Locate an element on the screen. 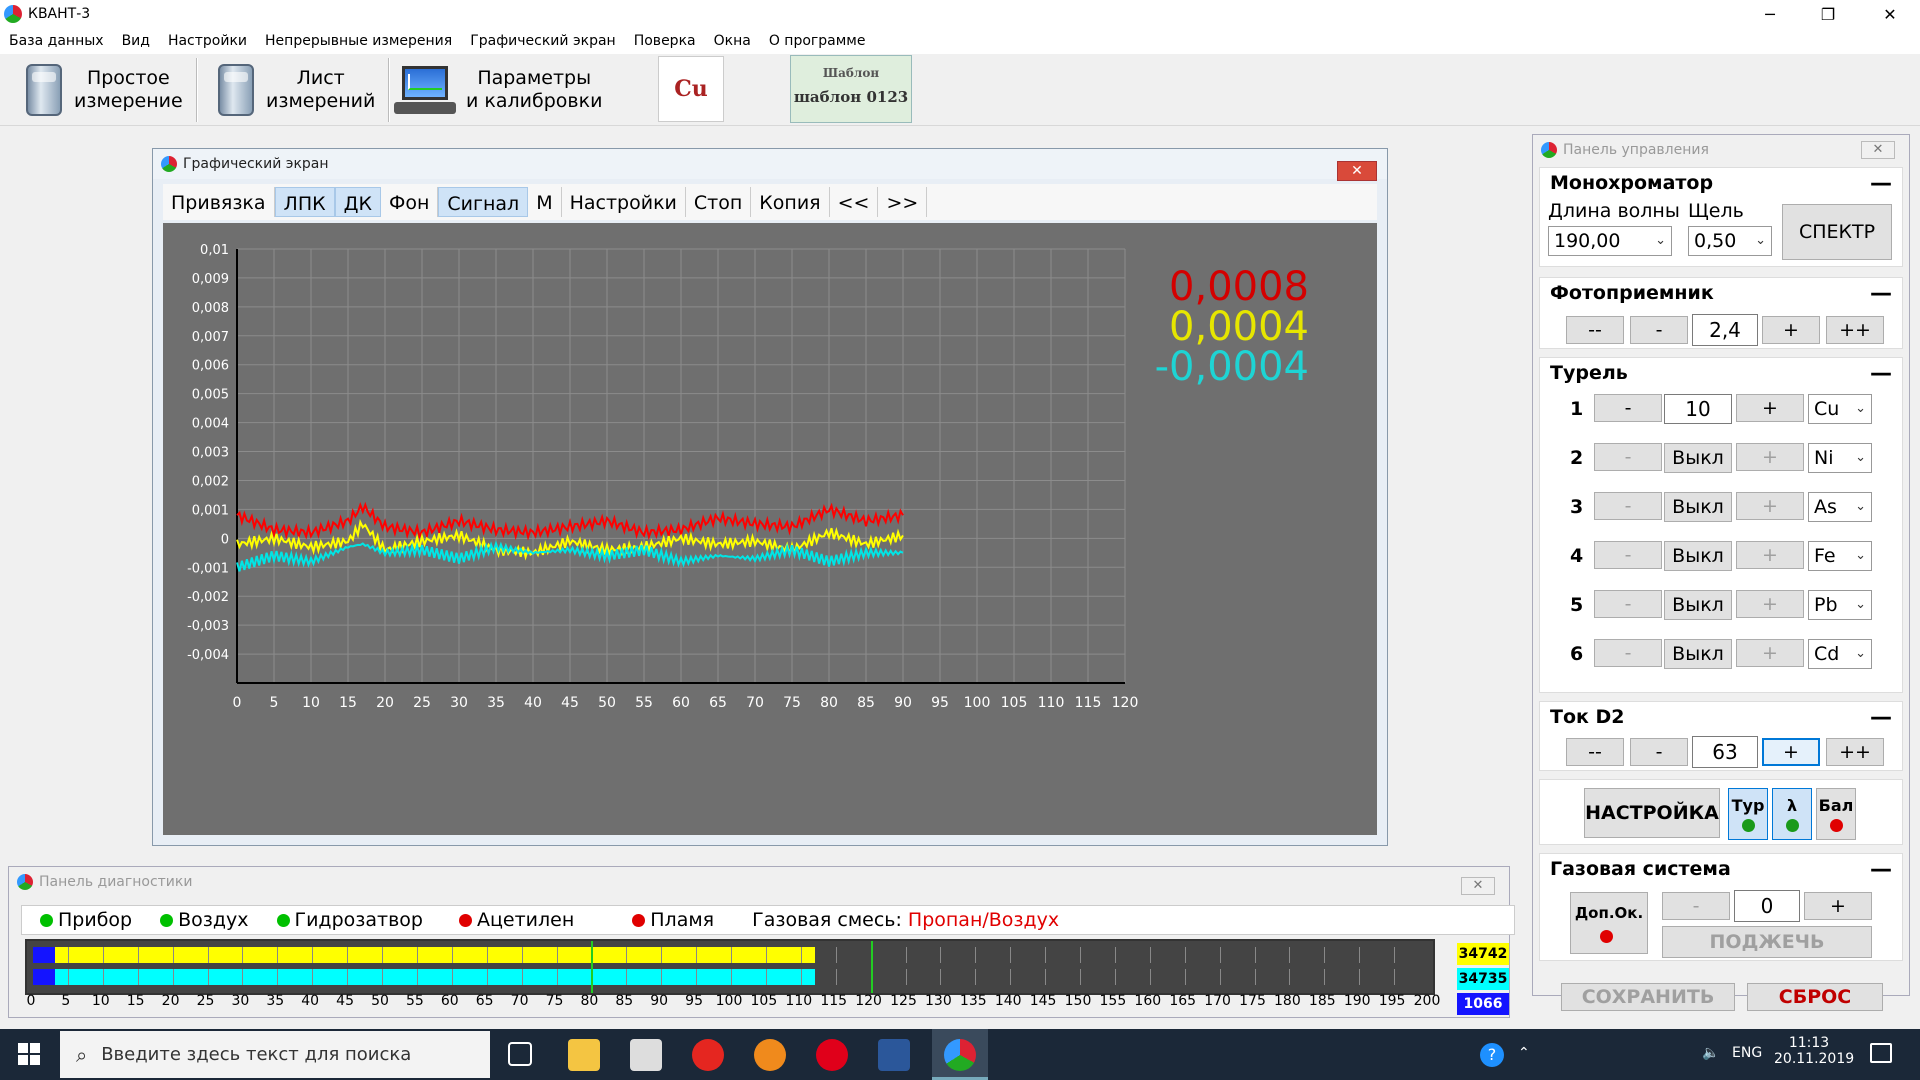 Image resolution: width=1920 pixels, height=1080 pixels. menu-continuous: Непрерывные измерения is located at coordinates (358, 41).